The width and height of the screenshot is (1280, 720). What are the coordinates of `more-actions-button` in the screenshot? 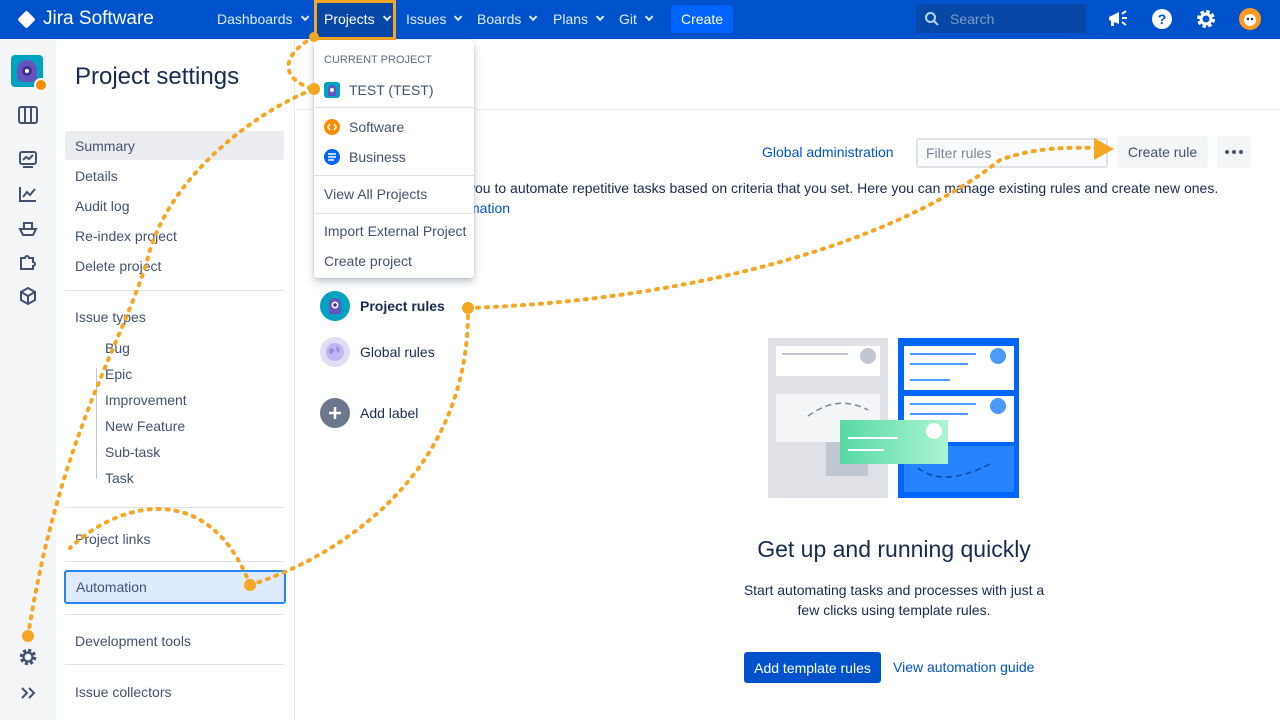 It's located at (1234, 152).